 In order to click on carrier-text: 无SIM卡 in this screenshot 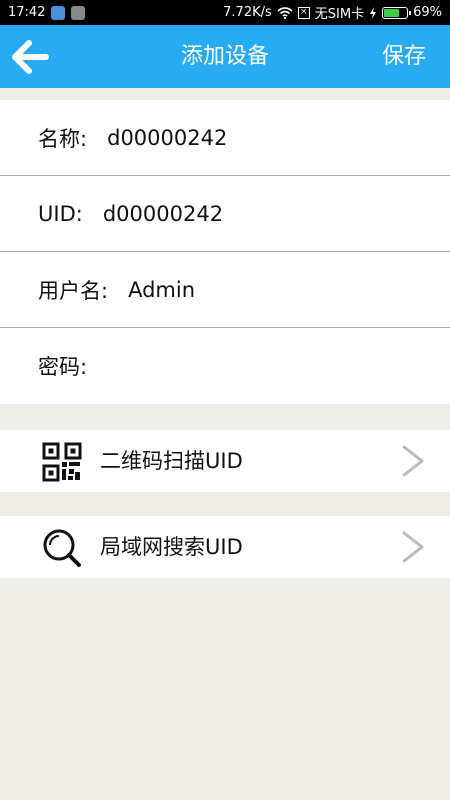, I will do `click(339, 14)`.